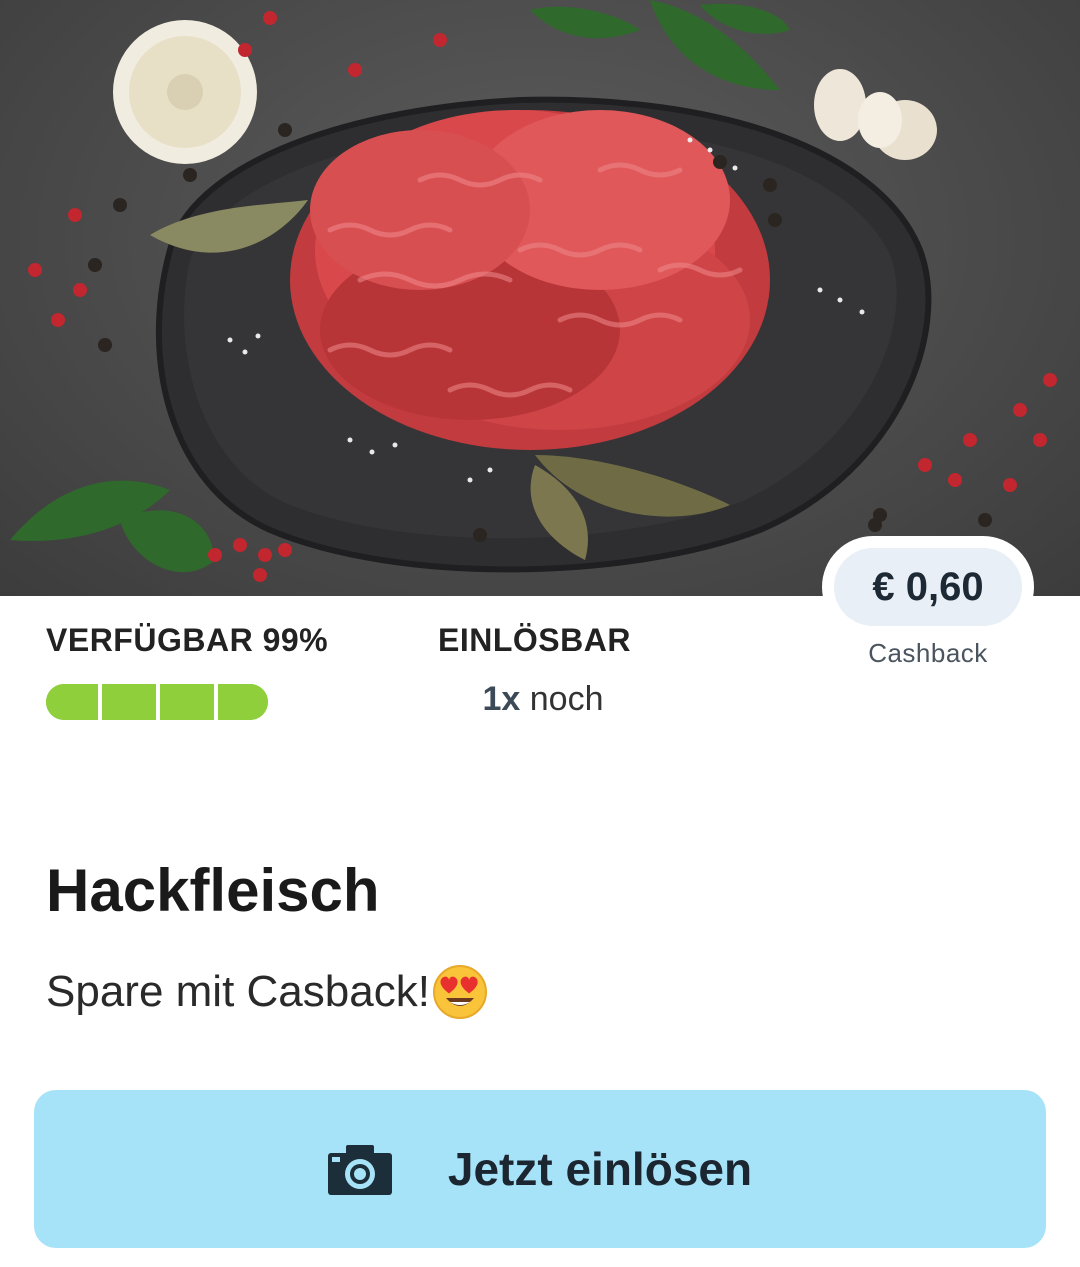  I want to click on redeemable-count-value: 1x, so click(501, 699).